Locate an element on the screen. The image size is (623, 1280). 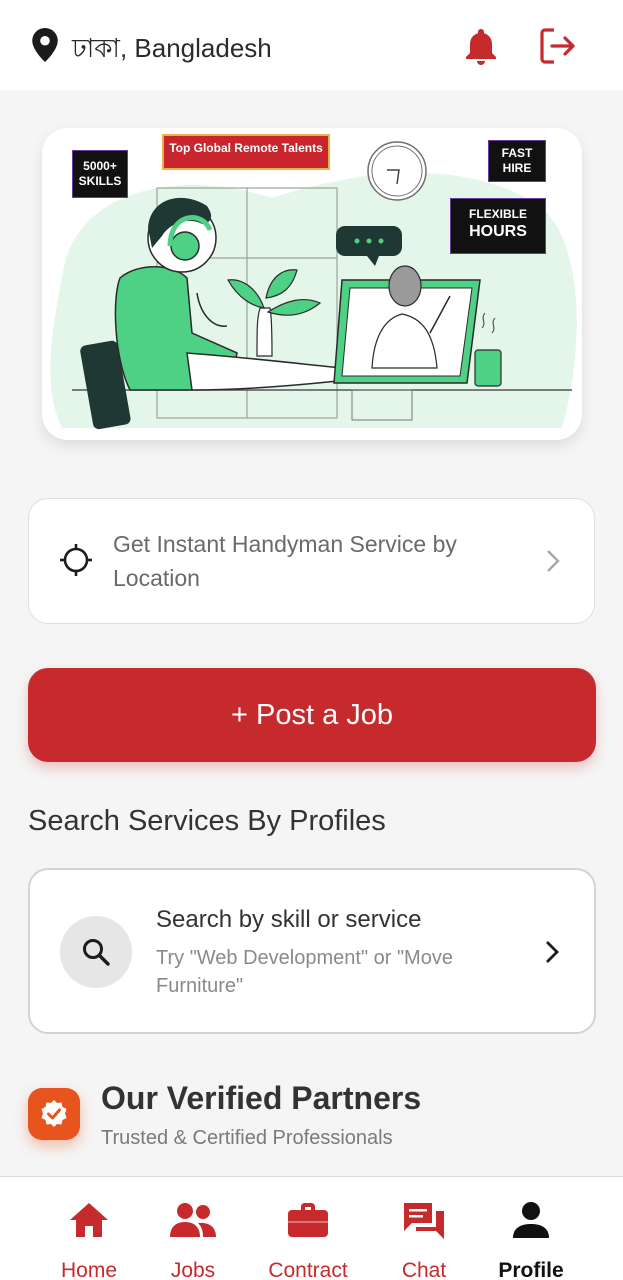
talents-tag: Top Global Remote Talents is located at coordinates (246, 152).